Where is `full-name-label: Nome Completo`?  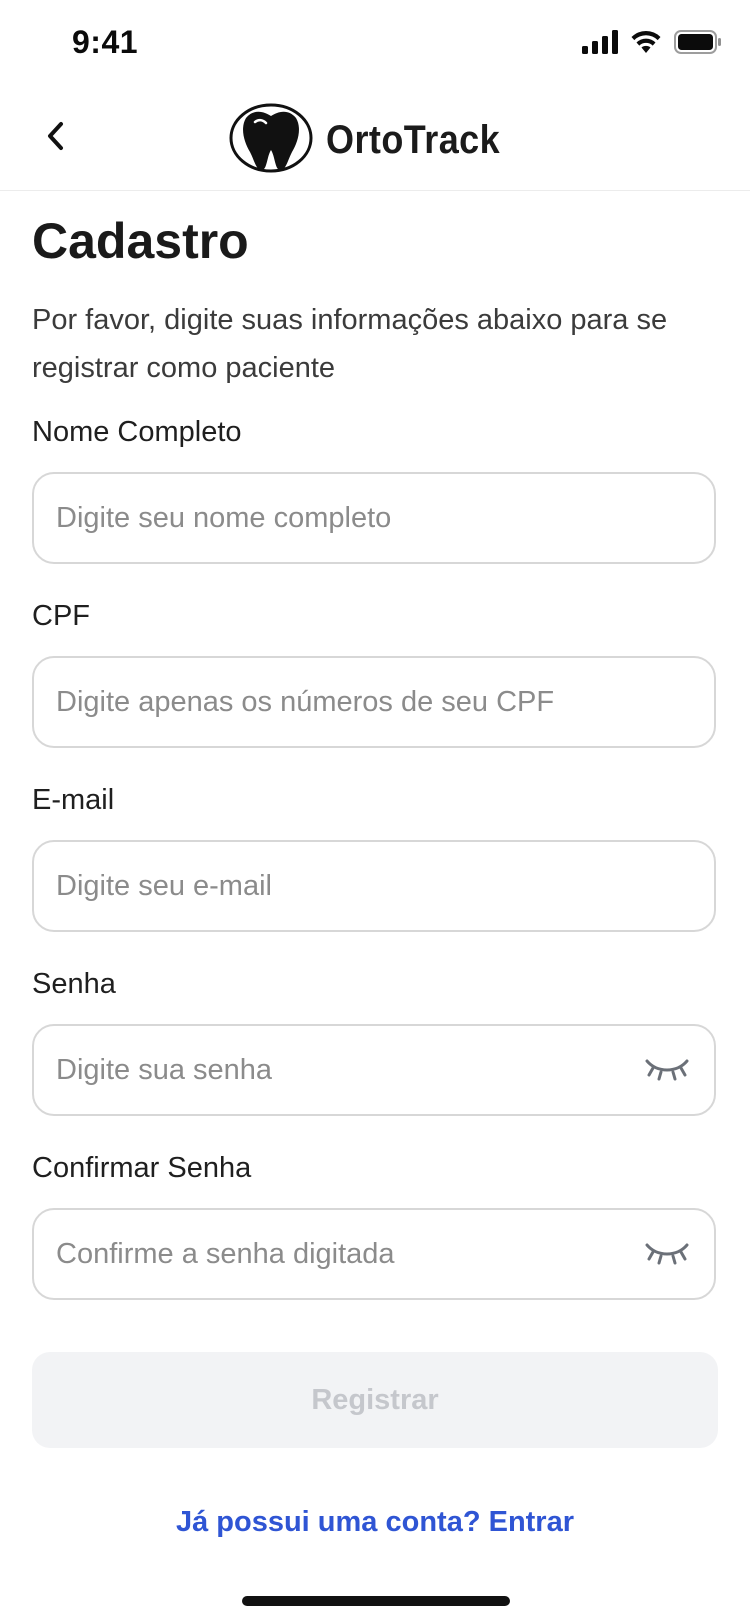
full-name-label: Nome Completo is located at coordinates (137, 432).